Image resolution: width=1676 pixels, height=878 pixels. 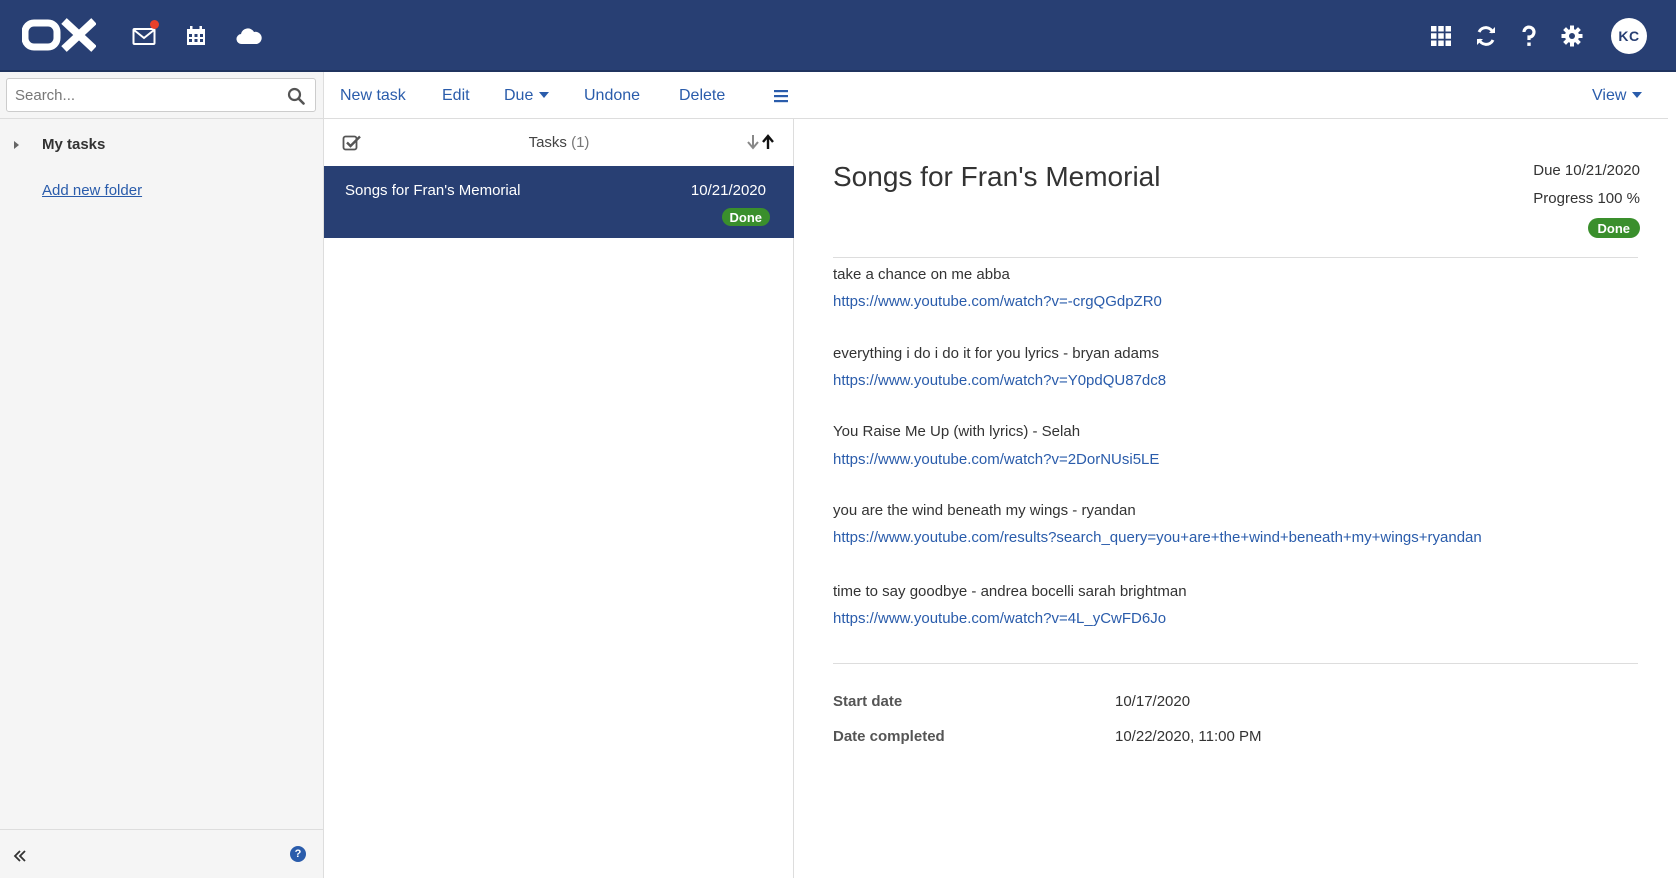 I want to click on sidebar-divider, so click(x=162, y=118).